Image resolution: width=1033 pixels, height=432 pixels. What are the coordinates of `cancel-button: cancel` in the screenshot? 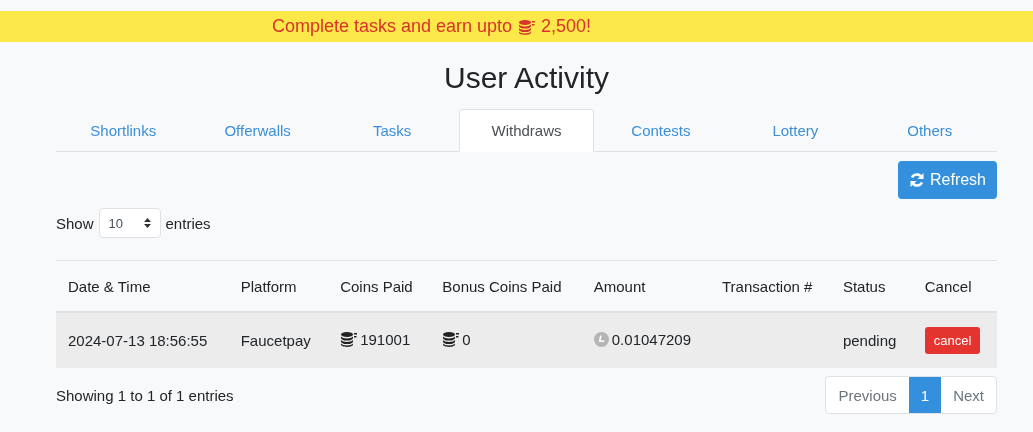 It's located at (952, 340).